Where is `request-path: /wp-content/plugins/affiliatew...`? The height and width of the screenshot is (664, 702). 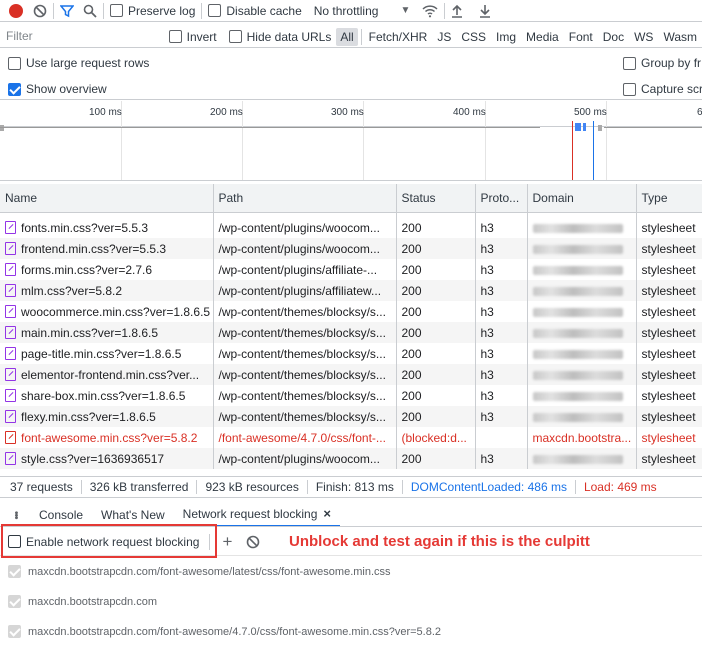
request-path: /wp-content/plugins/affiliatew... is located at coordinates (305, 290).